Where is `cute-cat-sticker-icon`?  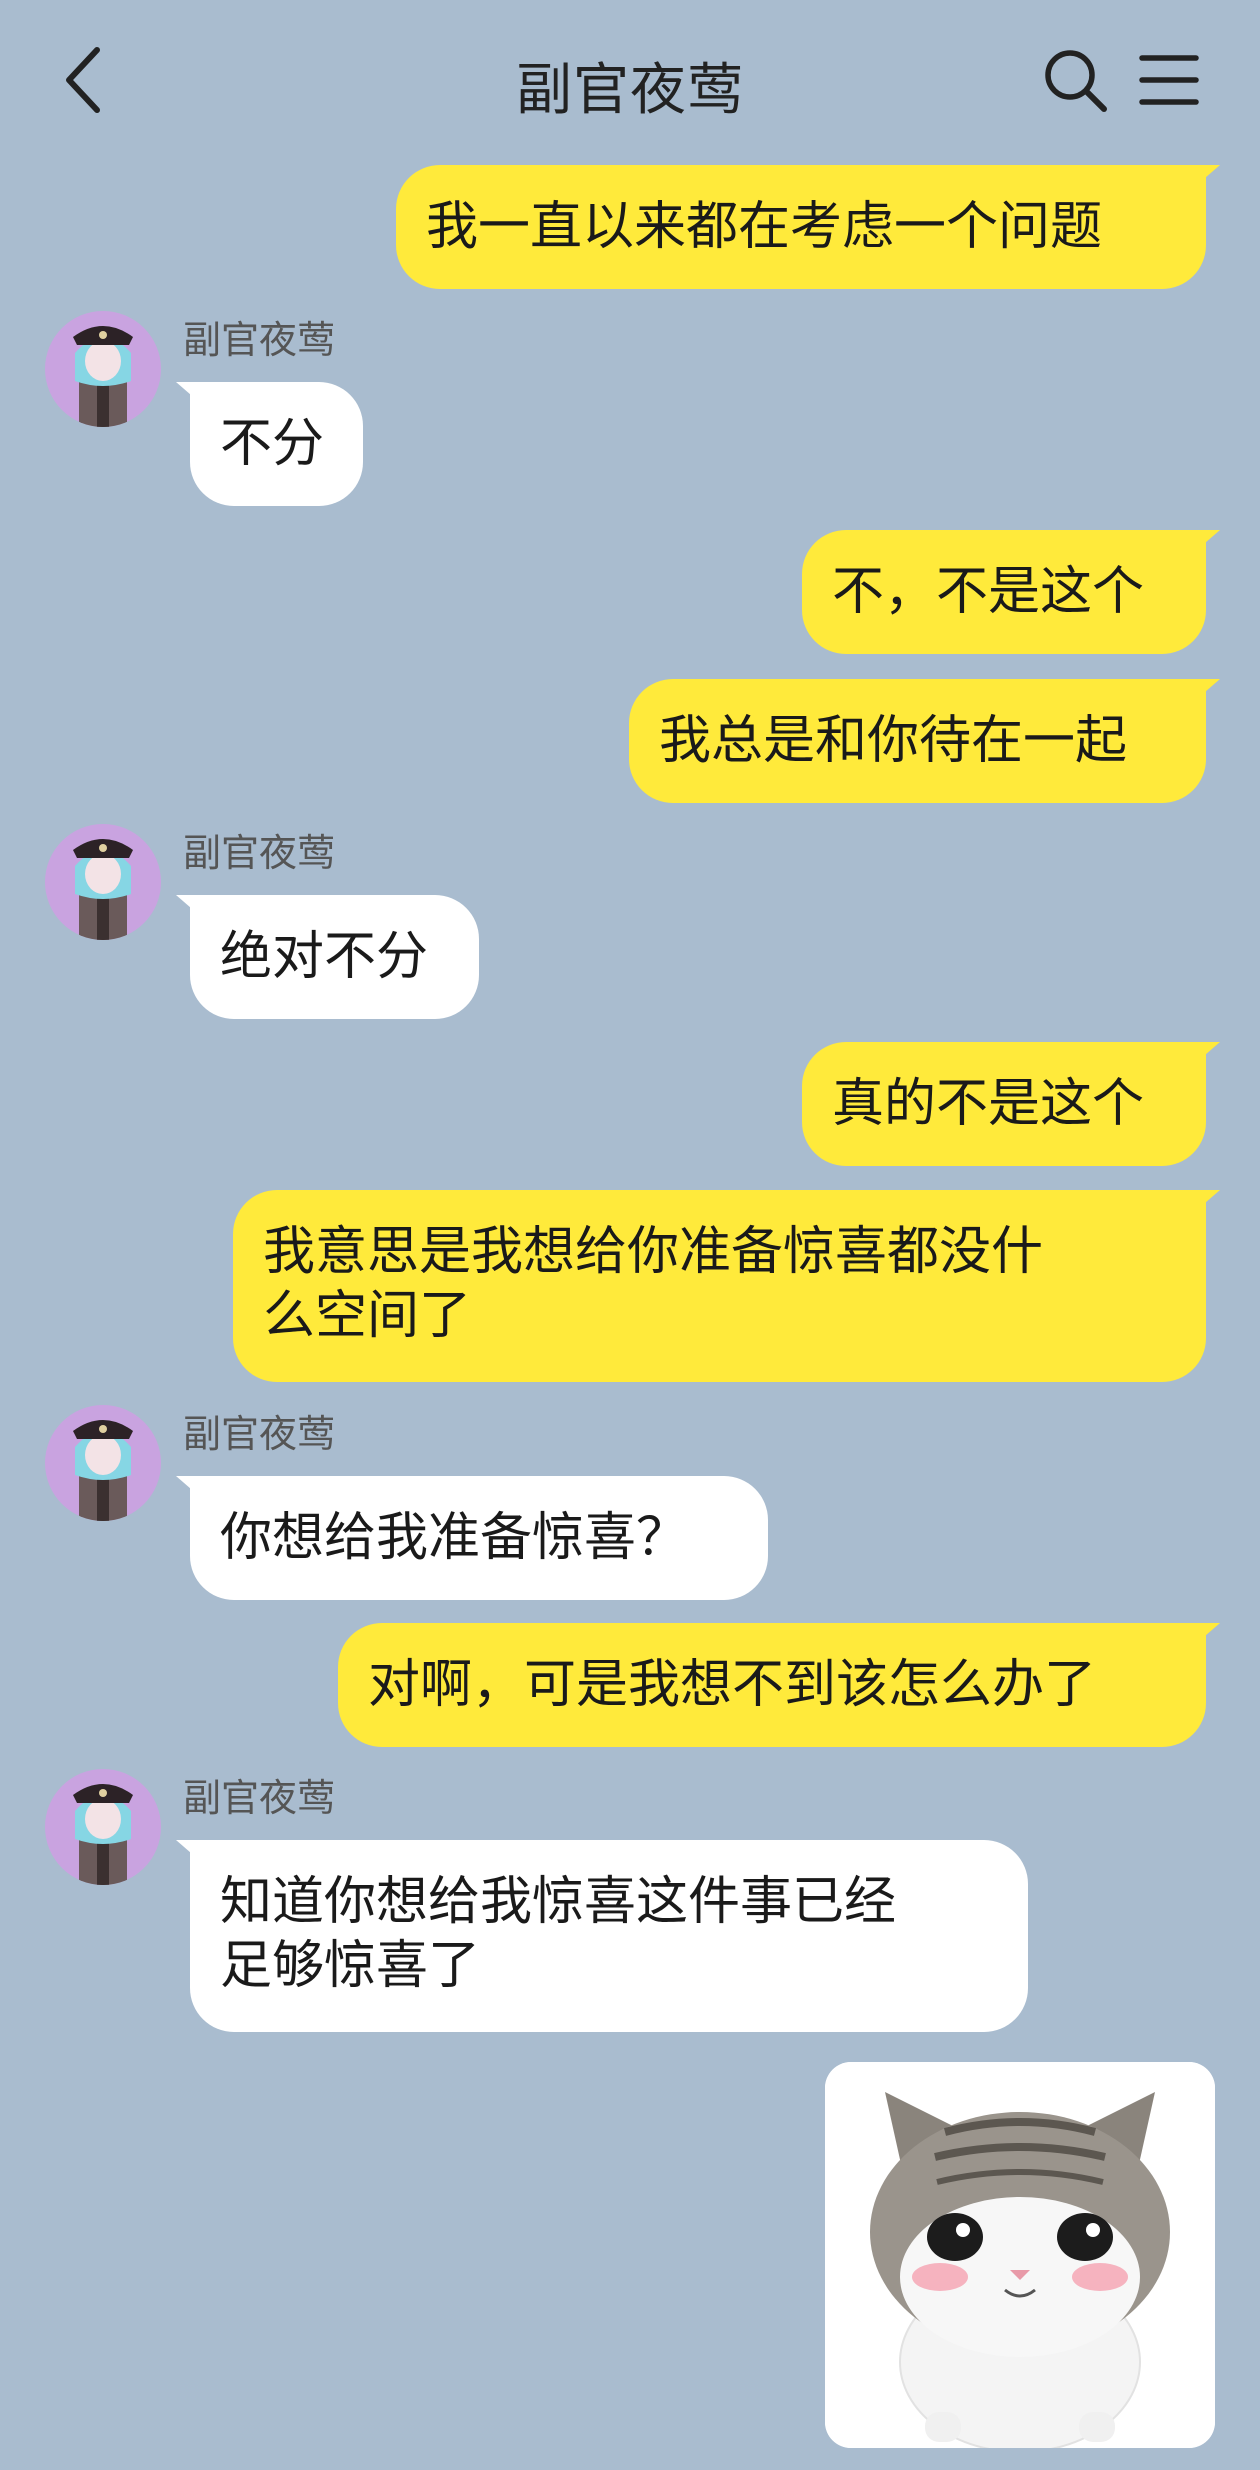 cute-cat-sticker-icon is located at coordinates (1020, 2255).